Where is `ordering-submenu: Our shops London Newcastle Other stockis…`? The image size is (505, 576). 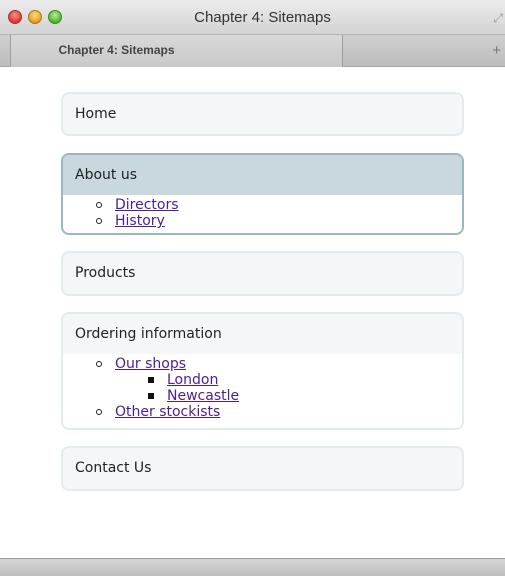
ordering-submenu: Our shops London Newcastle Other stockis… is located at coordinates (262, 387).